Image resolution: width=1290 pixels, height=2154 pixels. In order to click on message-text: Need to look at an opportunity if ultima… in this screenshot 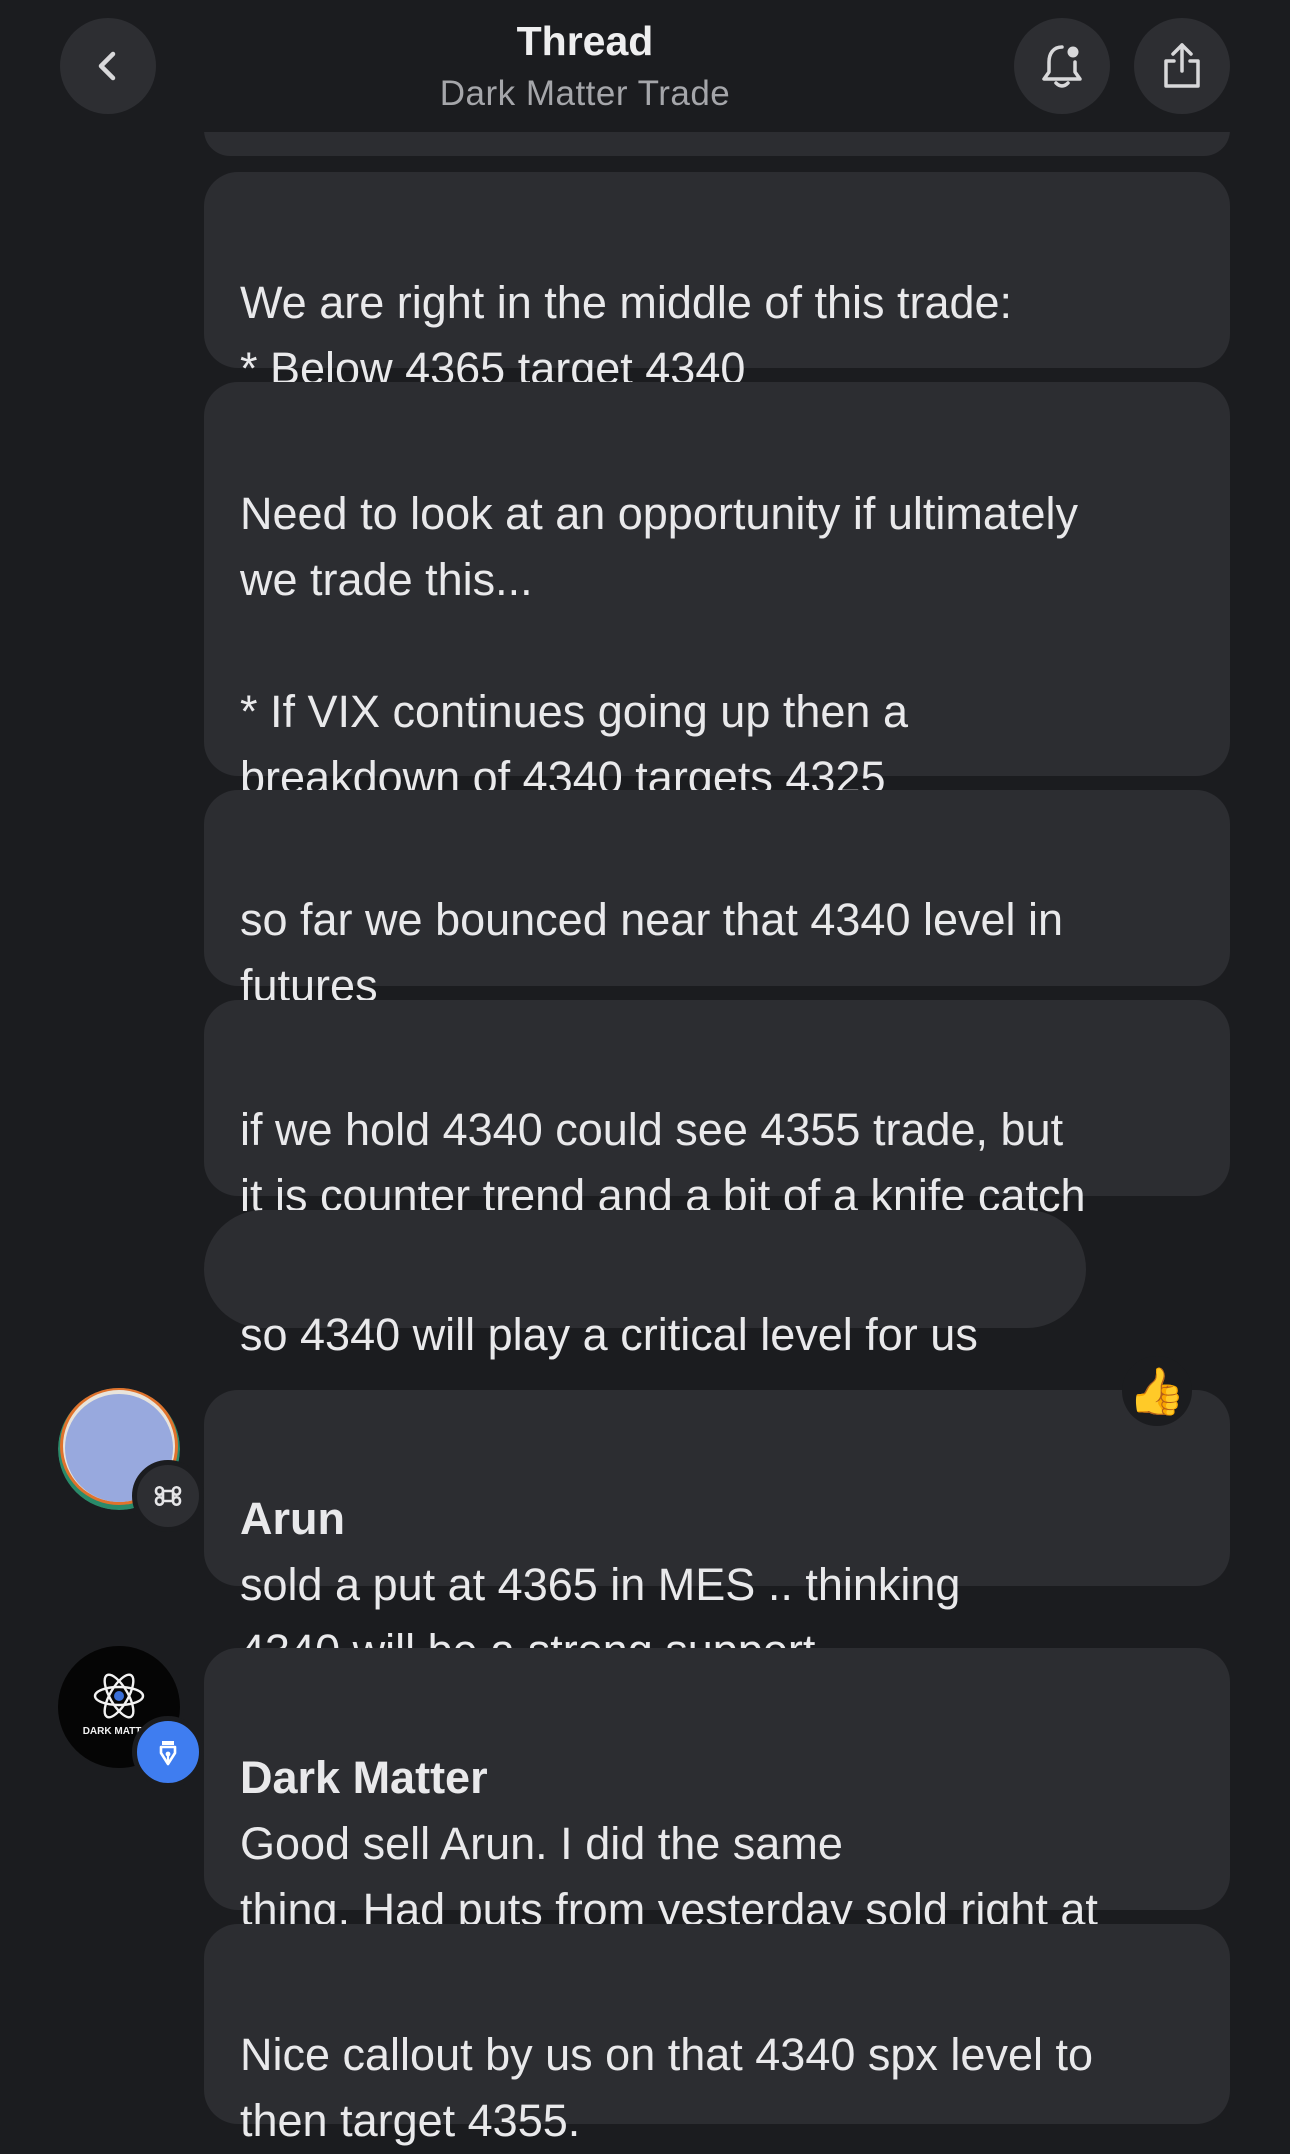, I will do `click(659, 645)`.